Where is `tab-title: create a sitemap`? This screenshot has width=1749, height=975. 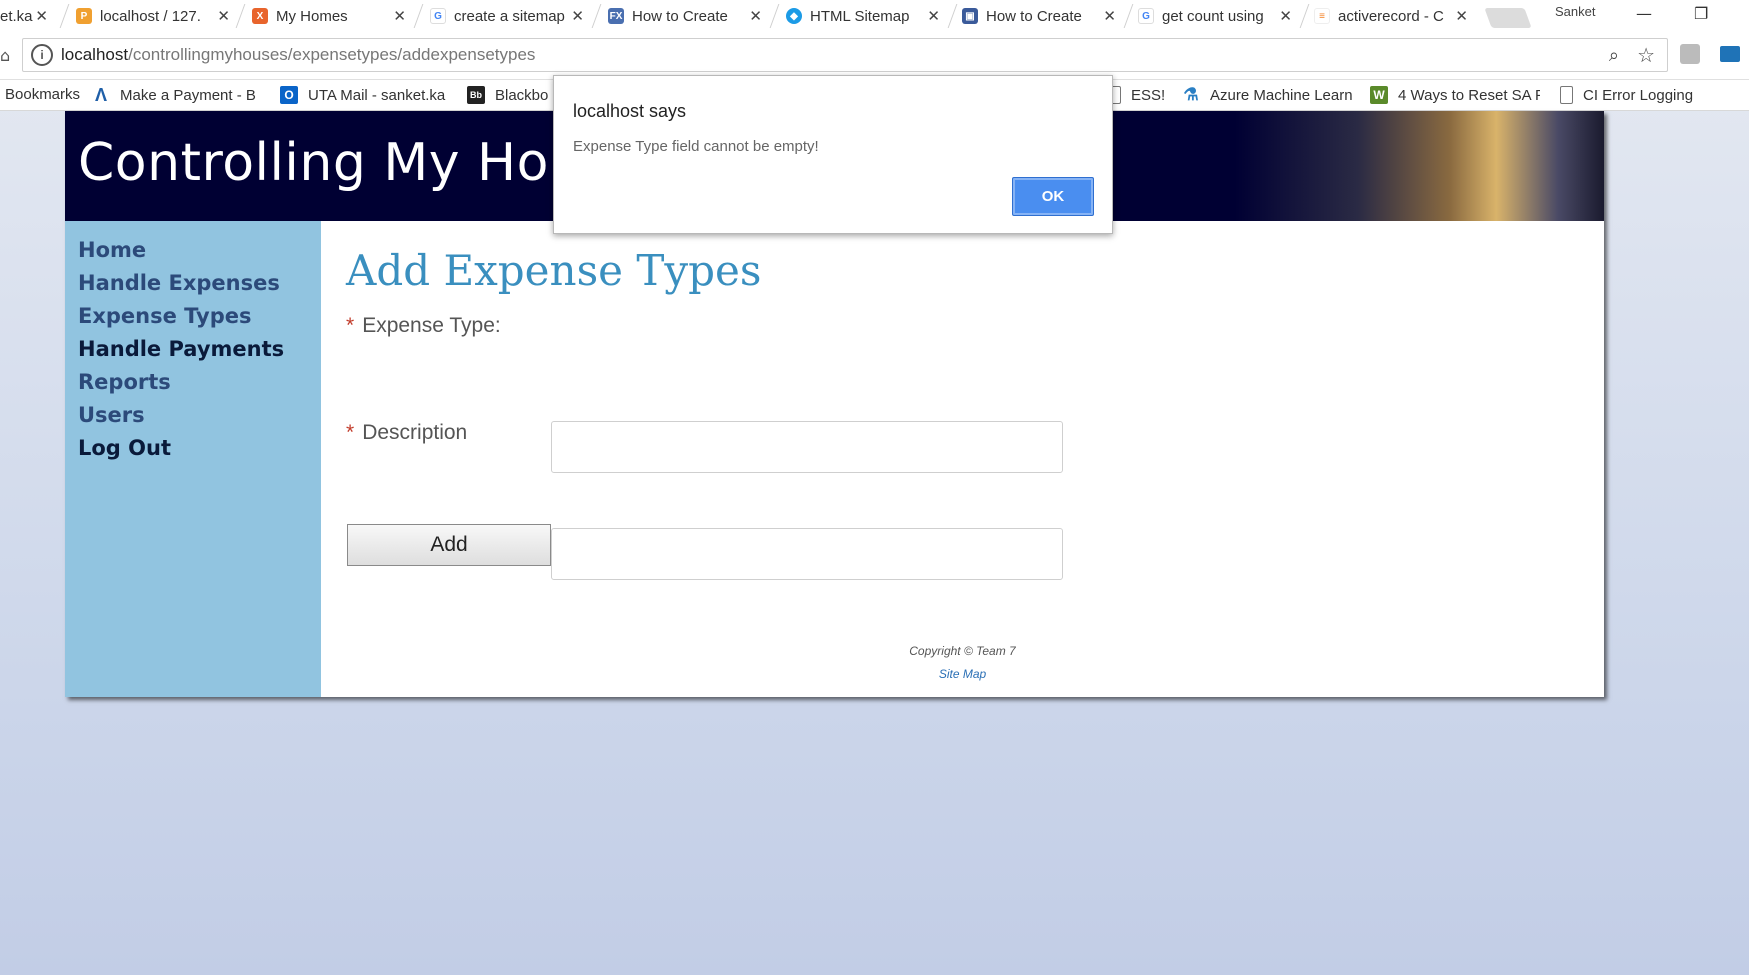
tab-title: create a sitemap is located at coordinates (509, 16).